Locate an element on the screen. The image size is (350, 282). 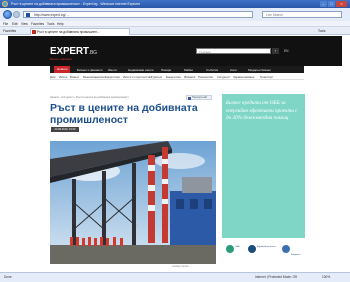
logo-main: EXPERT is located at coordinates (69, 51).